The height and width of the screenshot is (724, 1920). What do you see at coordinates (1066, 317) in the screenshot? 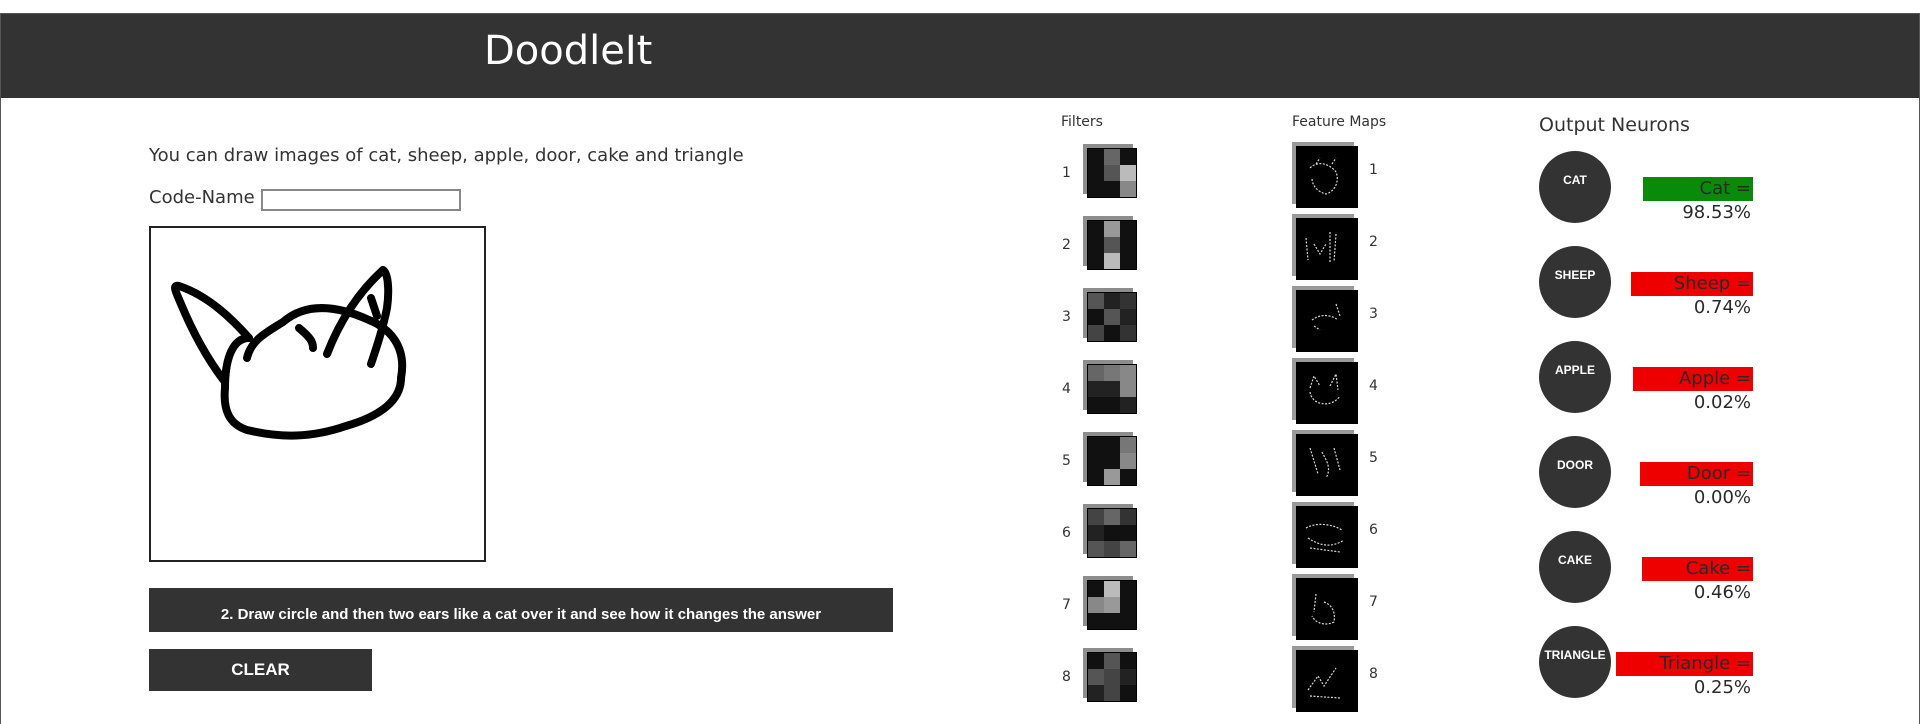
I see `filter-number: 3` at bounding box center [1066, 317].